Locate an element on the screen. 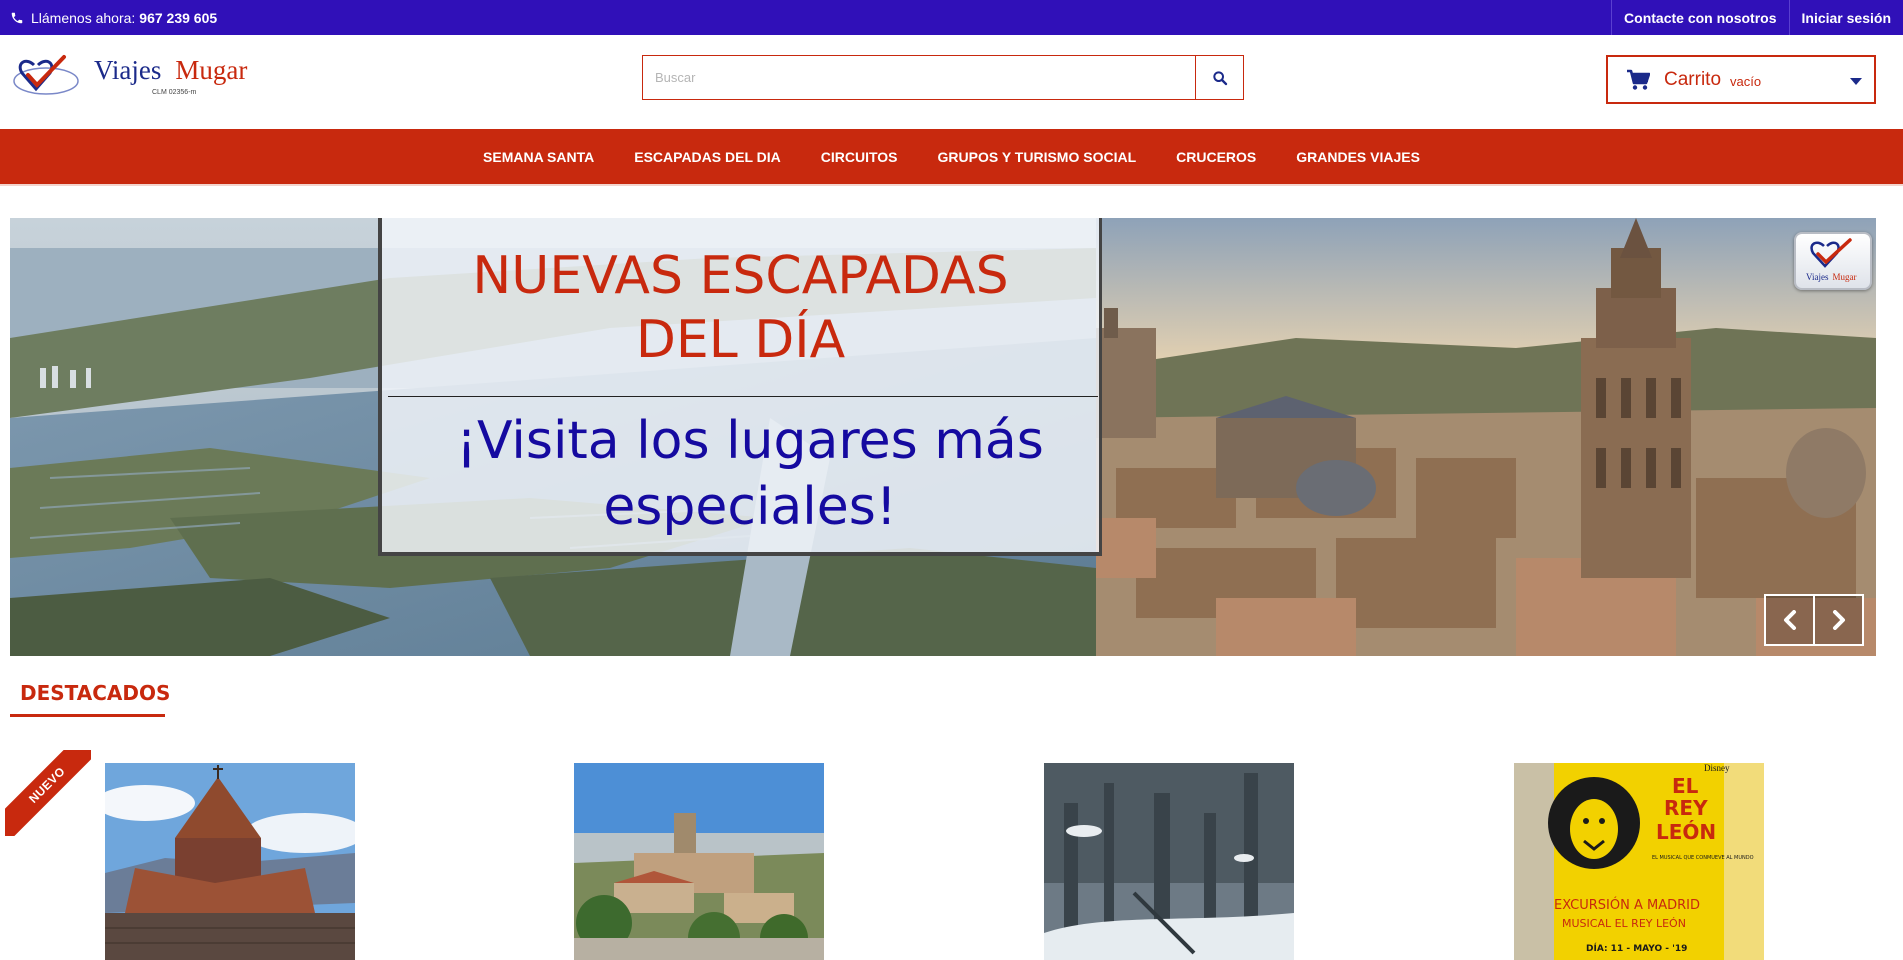 This screenshot has width=1903, height=960. promo-headline: NUEVAS ESCAPADAS DEL DÍA is located at coordinates (740, 308).